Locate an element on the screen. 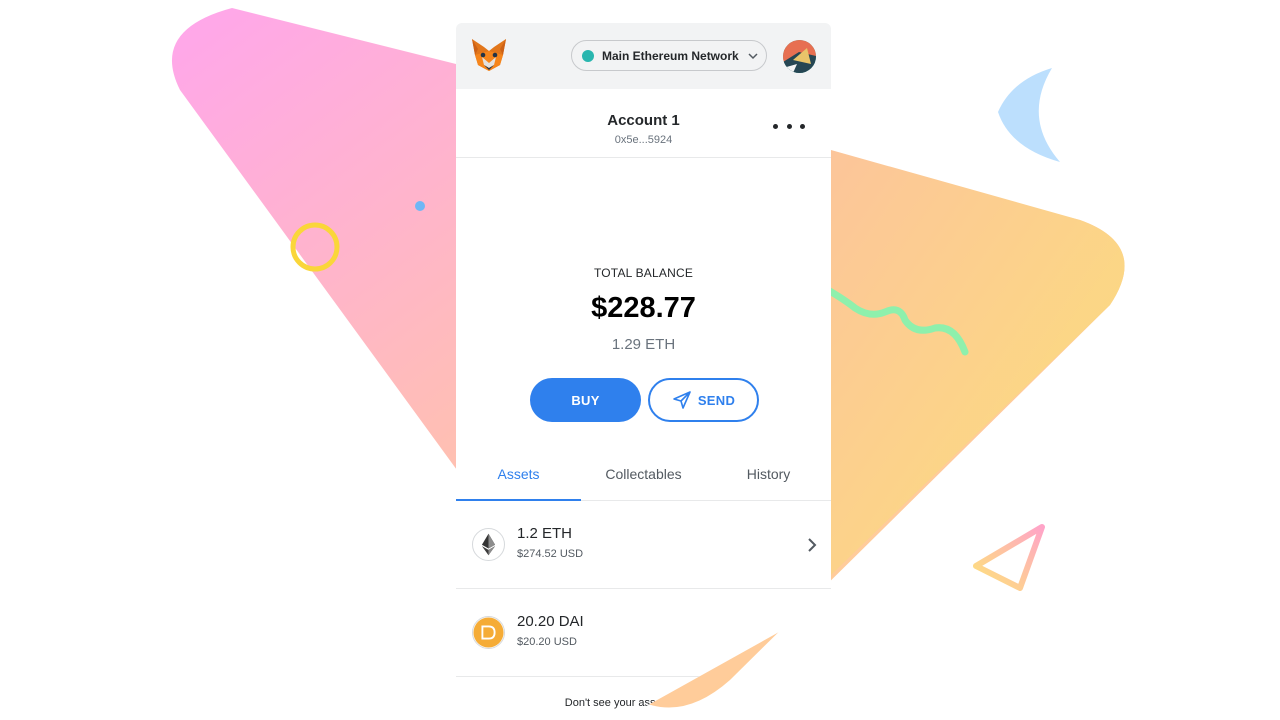  balance-eth: 1.29 ETH is located at coordinates (643, 344).